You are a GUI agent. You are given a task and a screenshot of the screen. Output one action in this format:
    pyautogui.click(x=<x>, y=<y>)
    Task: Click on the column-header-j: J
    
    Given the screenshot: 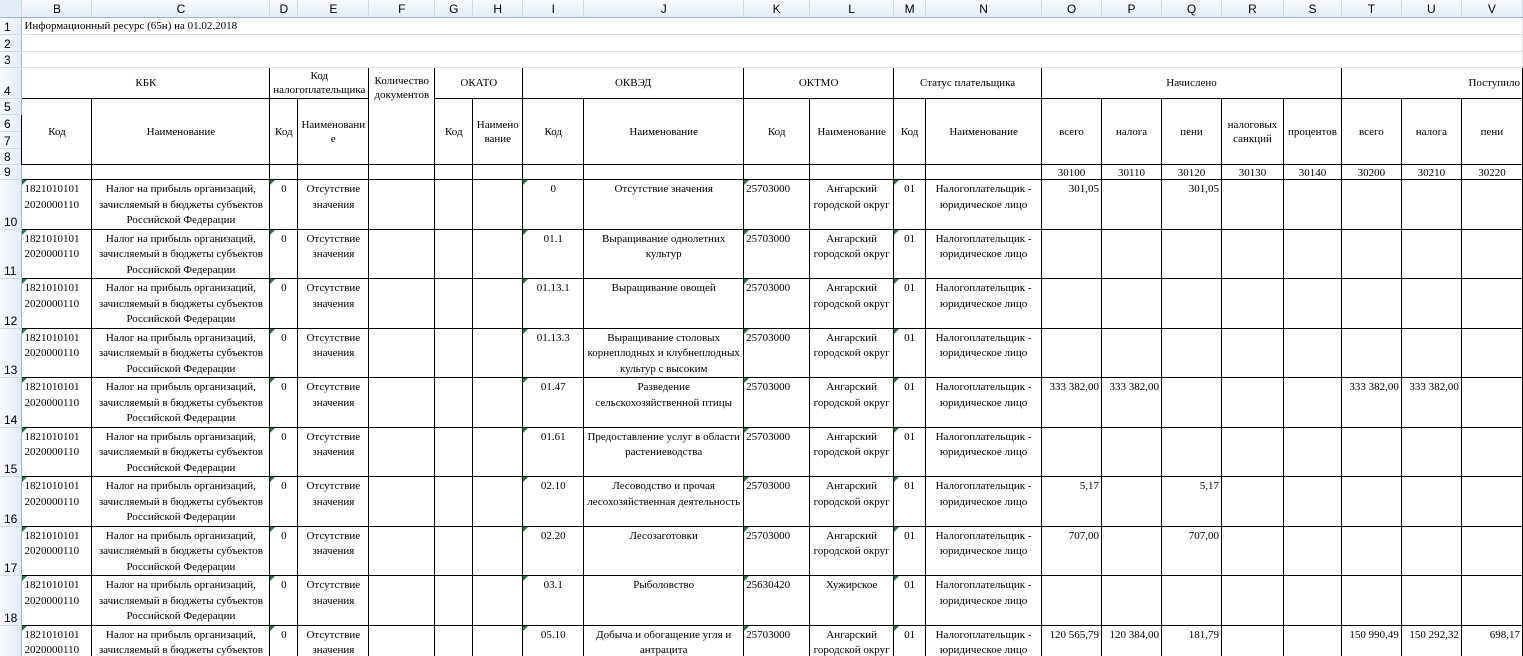 What is the action you would take?
    pyautogui.click(x=664, y=9)
    